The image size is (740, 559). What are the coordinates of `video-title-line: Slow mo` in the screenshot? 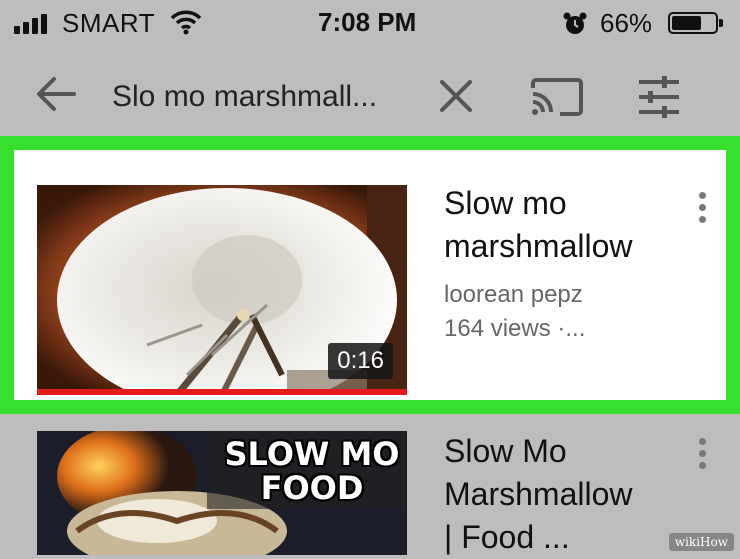 It's located at (505, 203).